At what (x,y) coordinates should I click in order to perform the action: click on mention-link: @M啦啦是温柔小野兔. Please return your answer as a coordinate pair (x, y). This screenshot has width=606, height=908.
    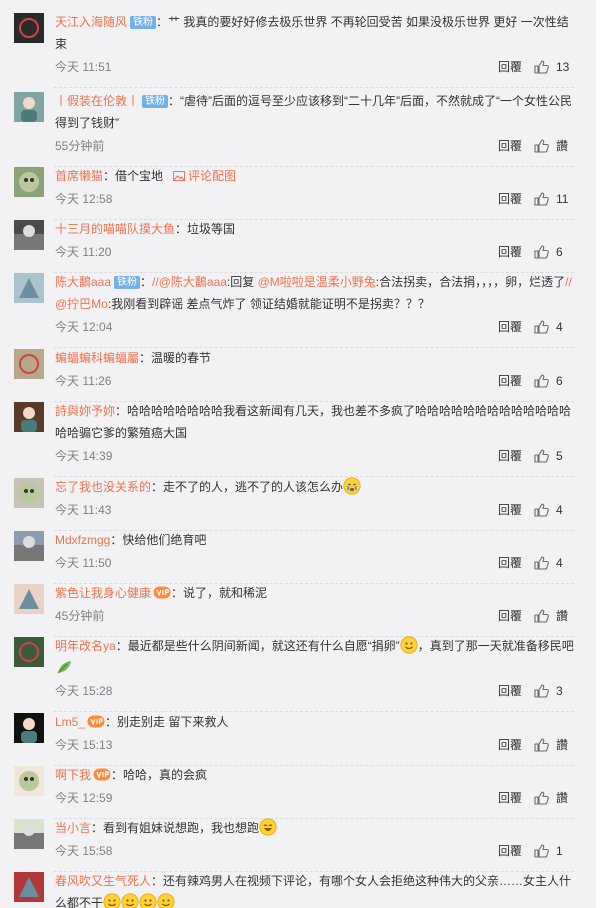
    Looking at the image, I should click on (317, 282).